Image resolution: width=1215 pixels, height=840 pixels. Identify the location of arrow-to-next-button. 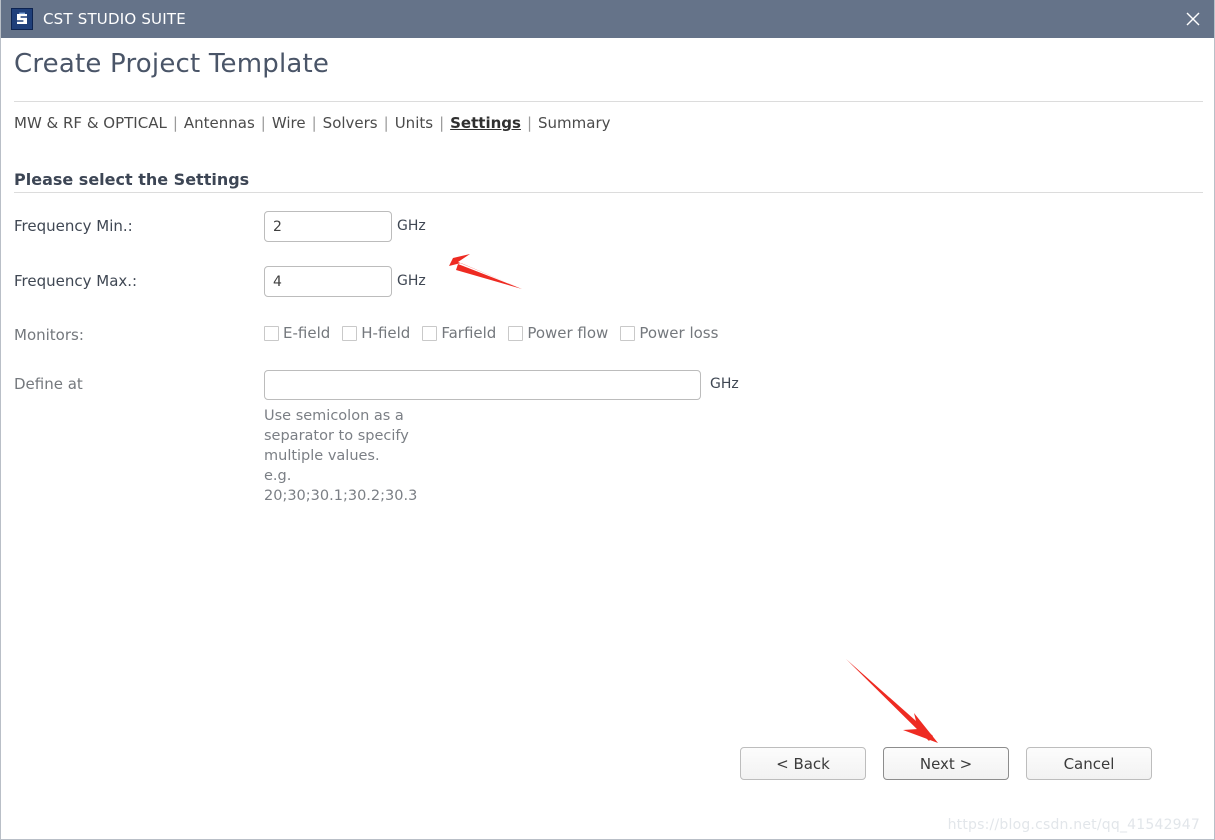
(892, 701).